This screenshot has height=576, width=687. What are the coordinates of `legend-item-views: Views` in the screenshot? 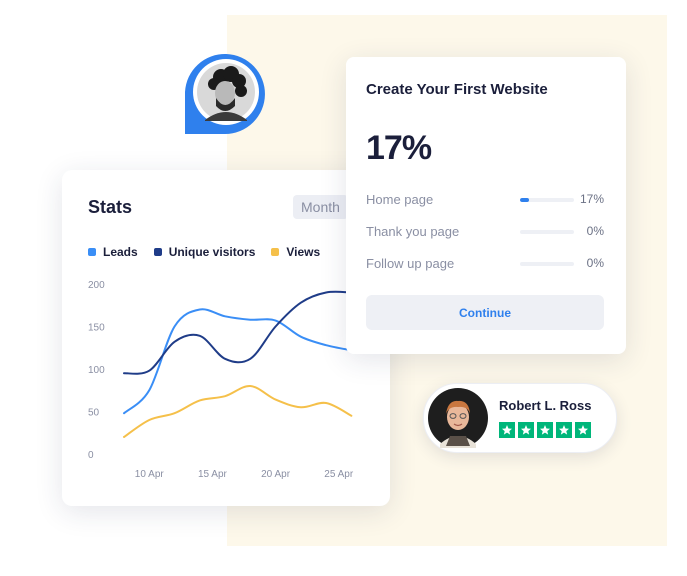 It's located at (295, 252).